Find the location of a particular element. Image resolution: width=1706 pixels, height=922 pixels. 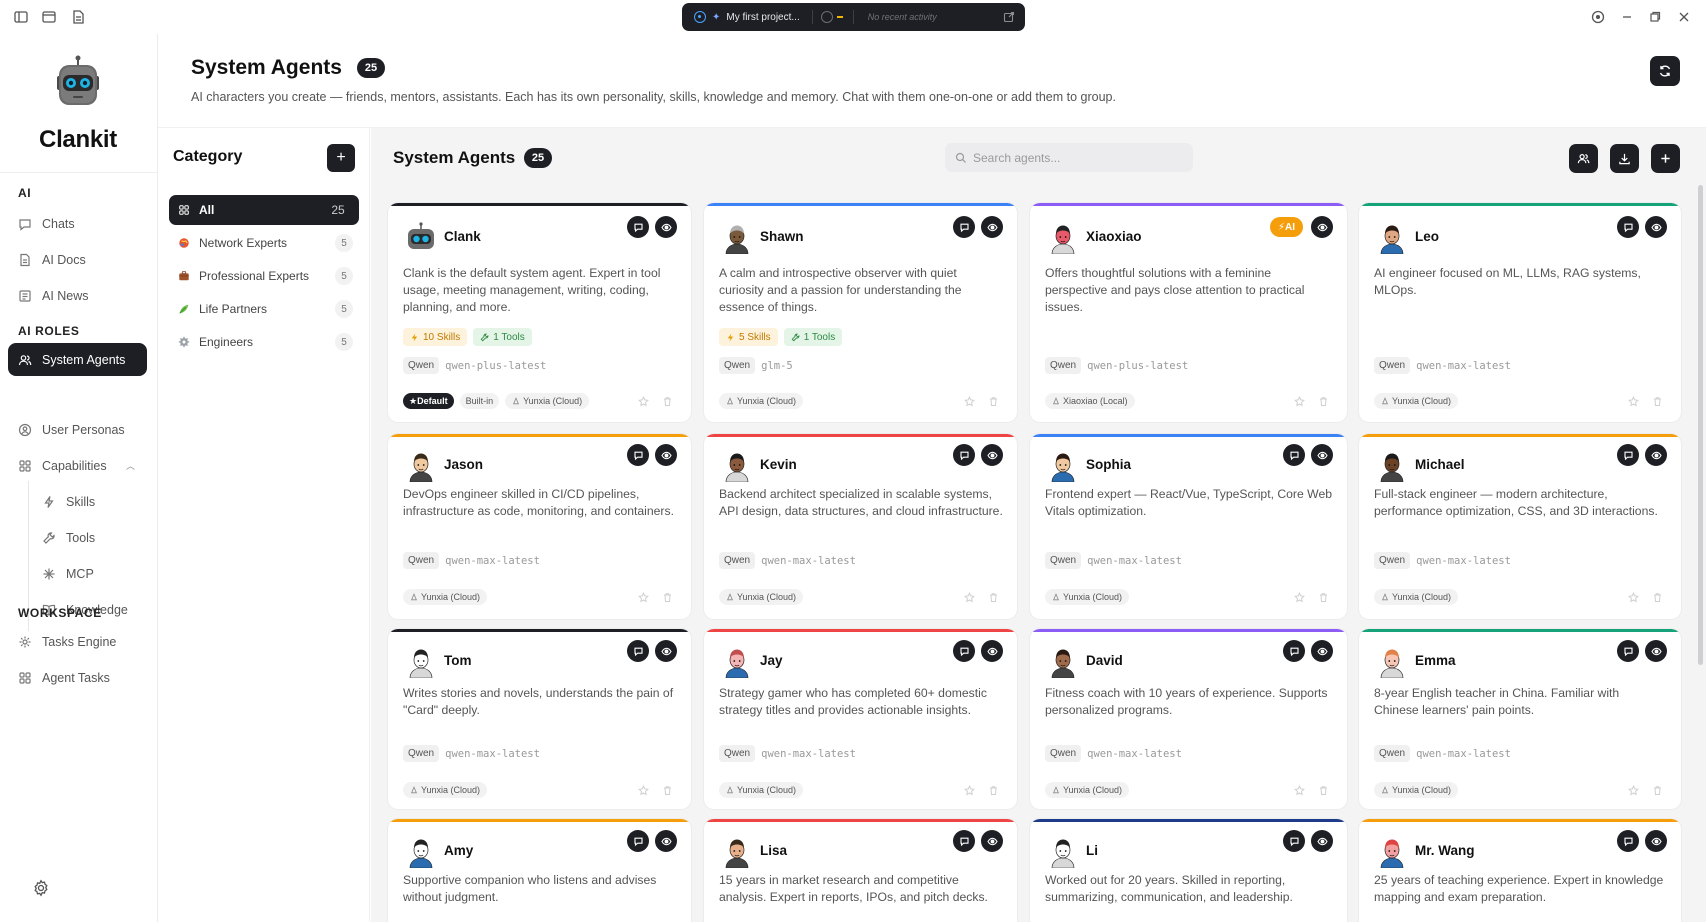

category-item-network-experts: Network Experts 5 is located at coordinates (264, 243).